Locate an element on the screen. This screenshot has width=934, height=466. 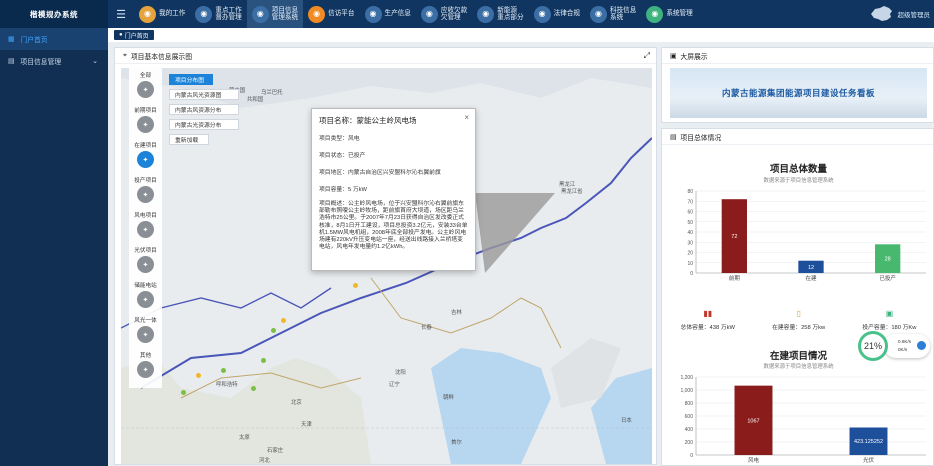
y-tick-label: 50 is located at coordinates (690, 223).